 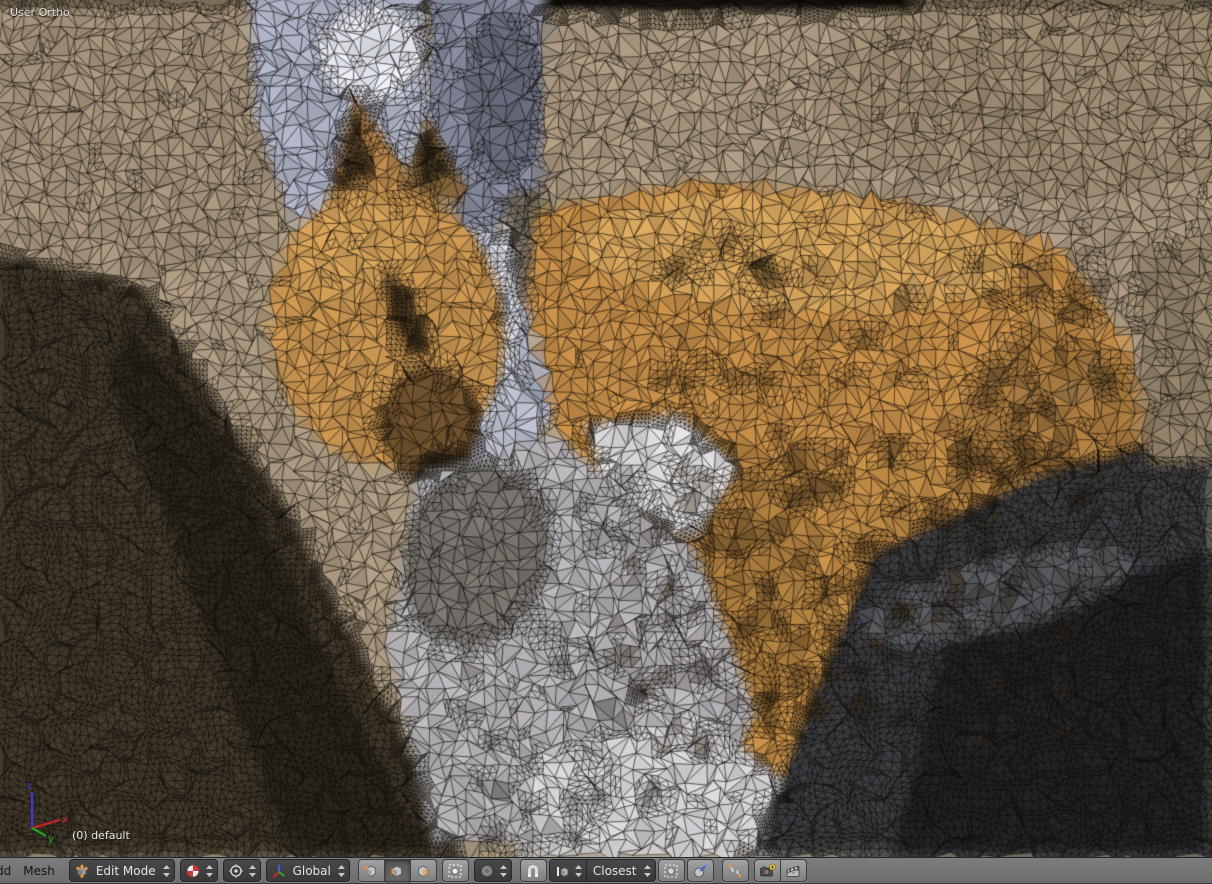 I want to click on vertex-select-cube-icon, so click(x=371, y=871).